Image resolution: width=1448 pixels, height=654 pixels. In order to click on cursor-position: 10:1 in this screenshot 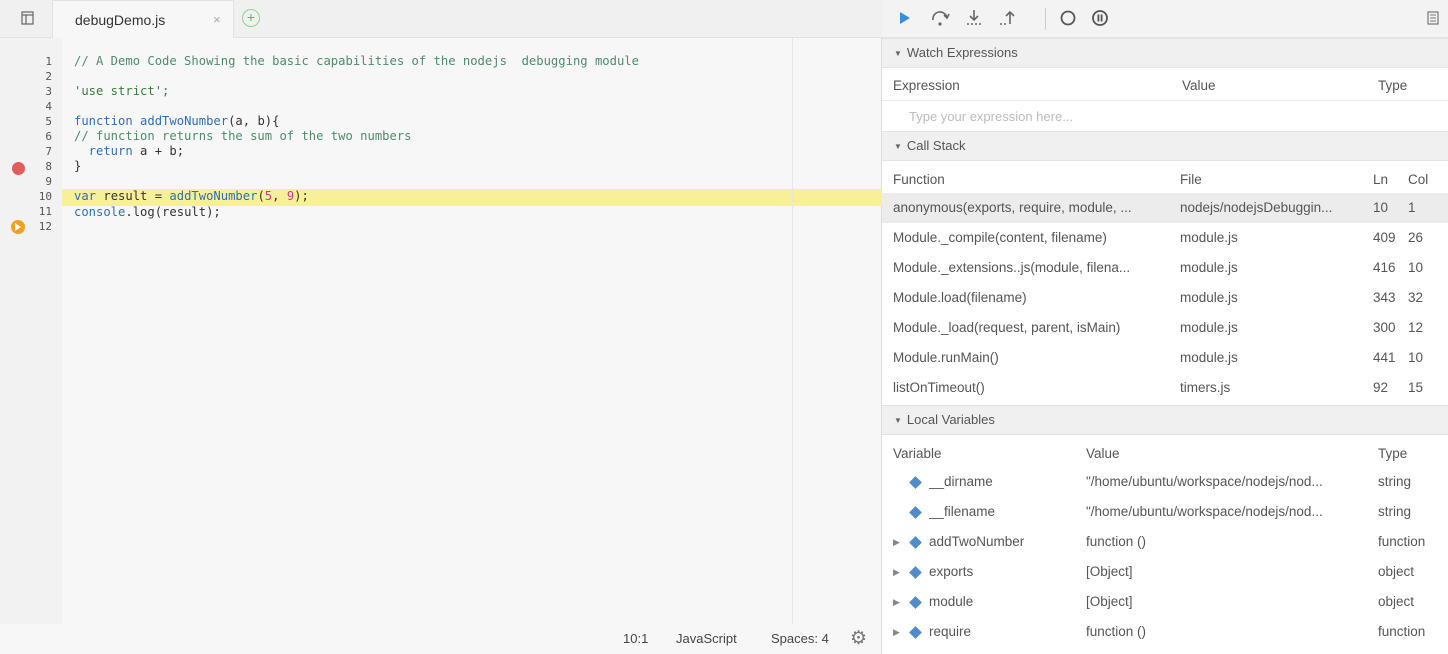, I will do `click(635, 638)`.